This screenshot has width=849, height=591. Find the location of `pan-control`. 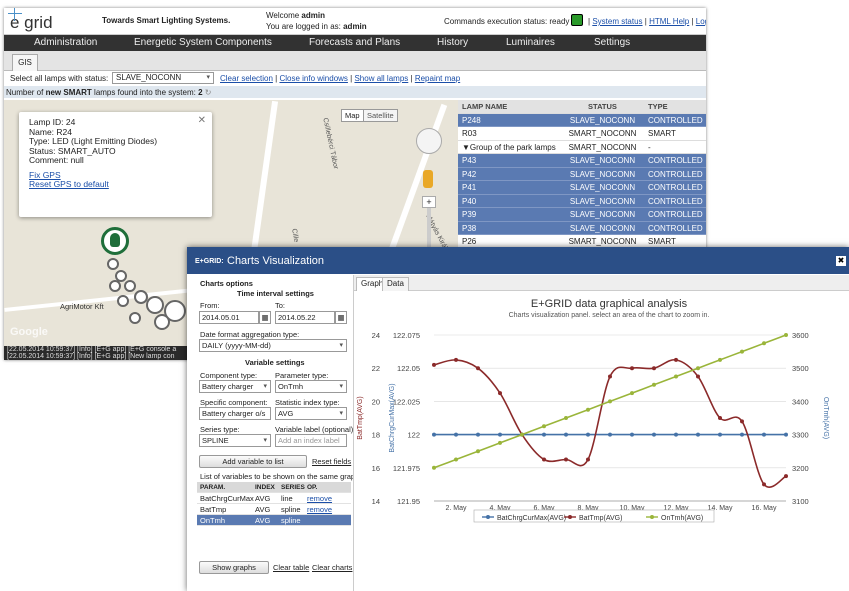

pan-control is located at coordinates (429, 141).